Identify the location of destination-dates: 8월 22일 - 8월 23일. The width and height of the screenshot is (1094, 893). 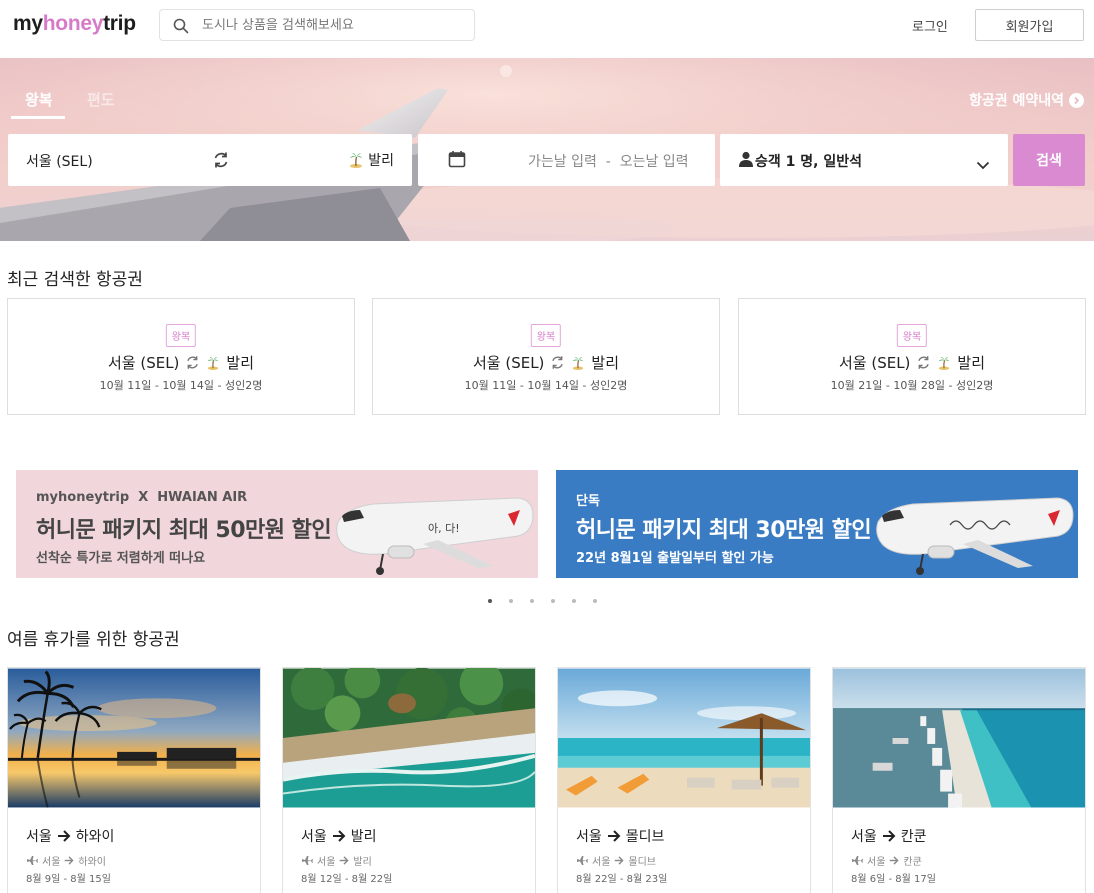
(622, 879).